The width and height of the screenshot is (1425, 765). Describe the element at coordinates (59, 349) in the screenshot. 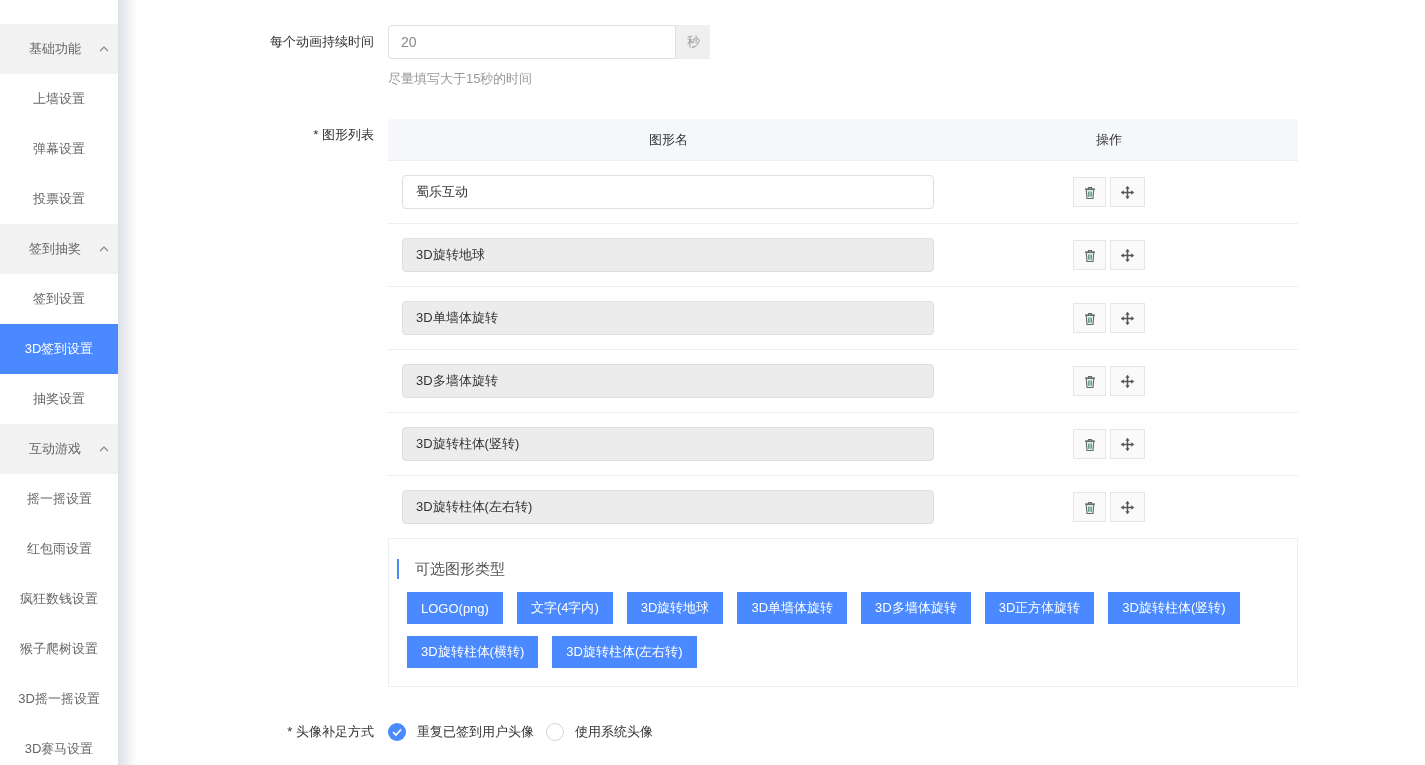

I see `sidebar-item: 3D签到设置` at that location.